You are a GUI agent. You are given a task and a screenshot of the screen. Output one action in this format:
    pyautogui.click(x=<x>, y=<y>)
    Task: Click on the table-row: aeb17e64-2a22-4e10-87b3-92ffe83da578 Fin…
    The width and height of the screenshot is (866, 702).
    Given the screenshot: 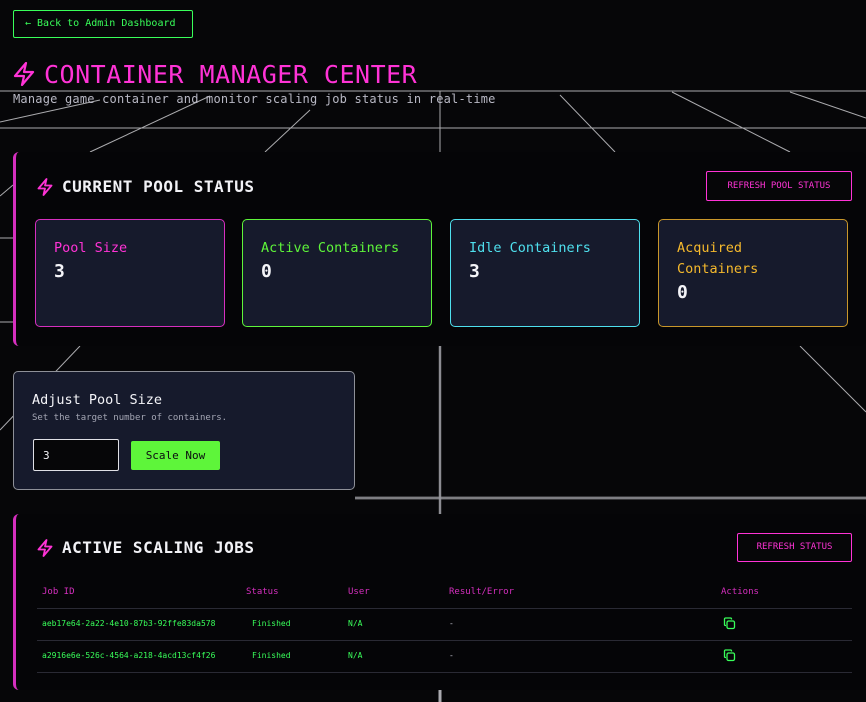 What is the action you would take?
    pyautogui.click(x=444, y=625)
    